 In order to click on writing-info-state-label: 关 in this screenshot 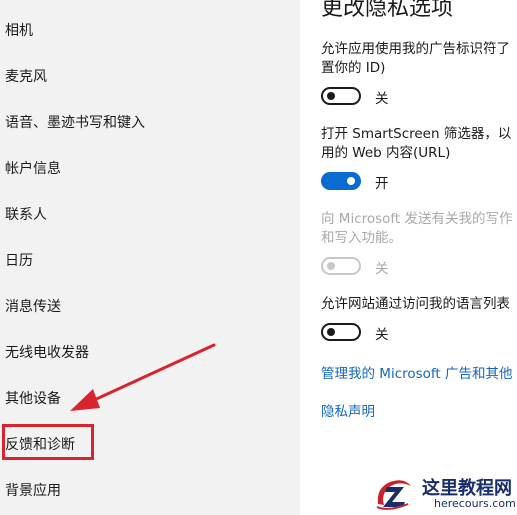, I will do `click(382, 269)`.